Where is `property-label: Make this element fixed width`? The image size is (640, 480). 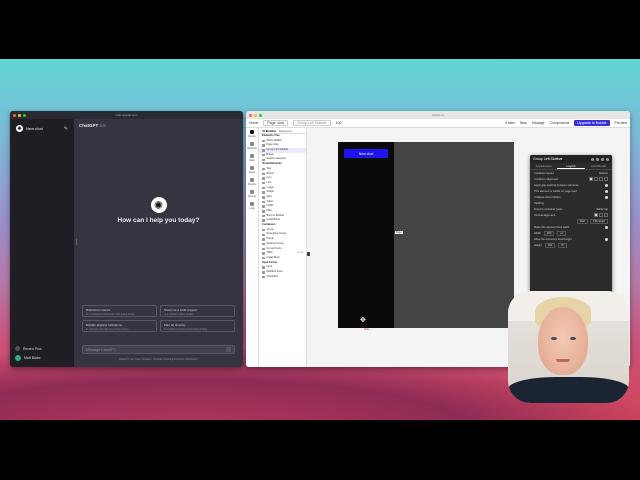
property-label: Make this element fixed width is located at coordinates (552, 227).